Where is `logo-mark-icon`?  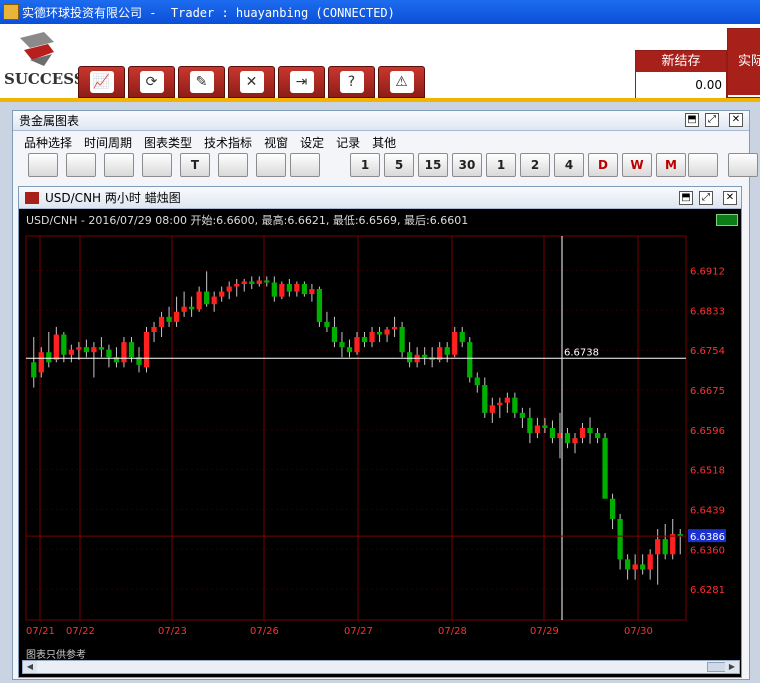 logo-mark-icon is located at coordinates (37, 49).